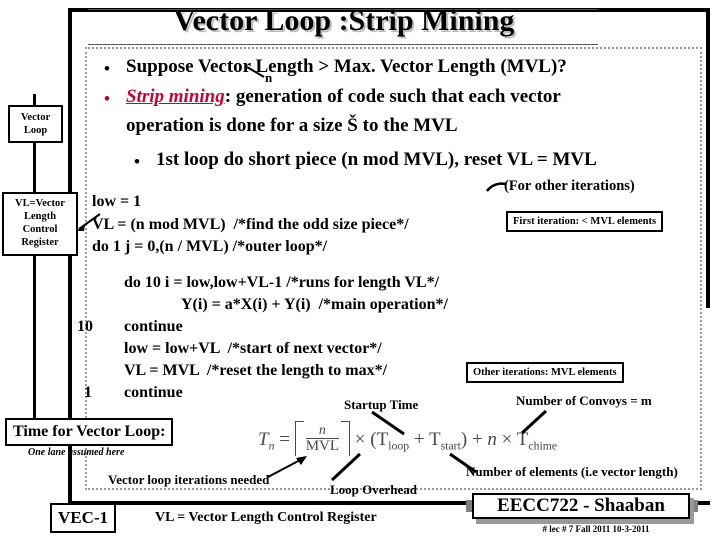 The width and height of the screenshot is (720, 540). Describe the element at coordinates (299, 438) in the screenshot. I see `ceiling-bracket-left-icon` at that location.